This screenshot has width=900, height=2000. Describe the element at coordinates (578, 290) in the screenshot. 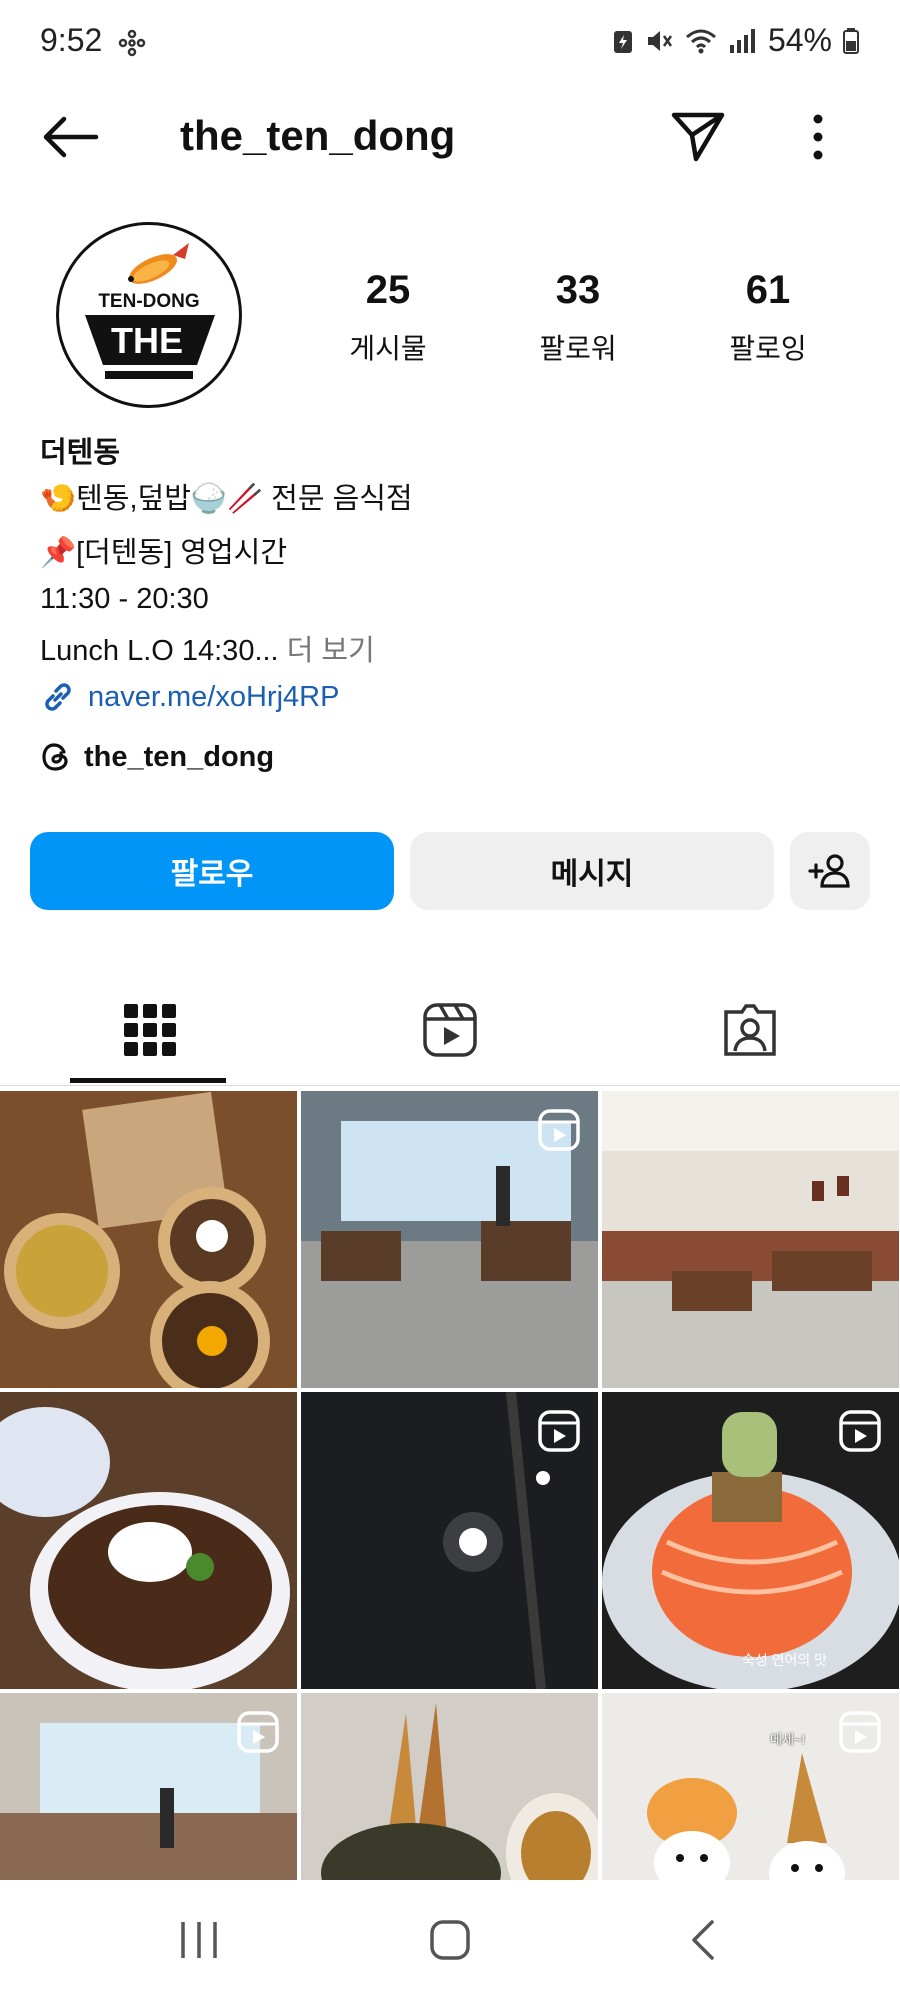

I see `followers-count: 33` at that location.